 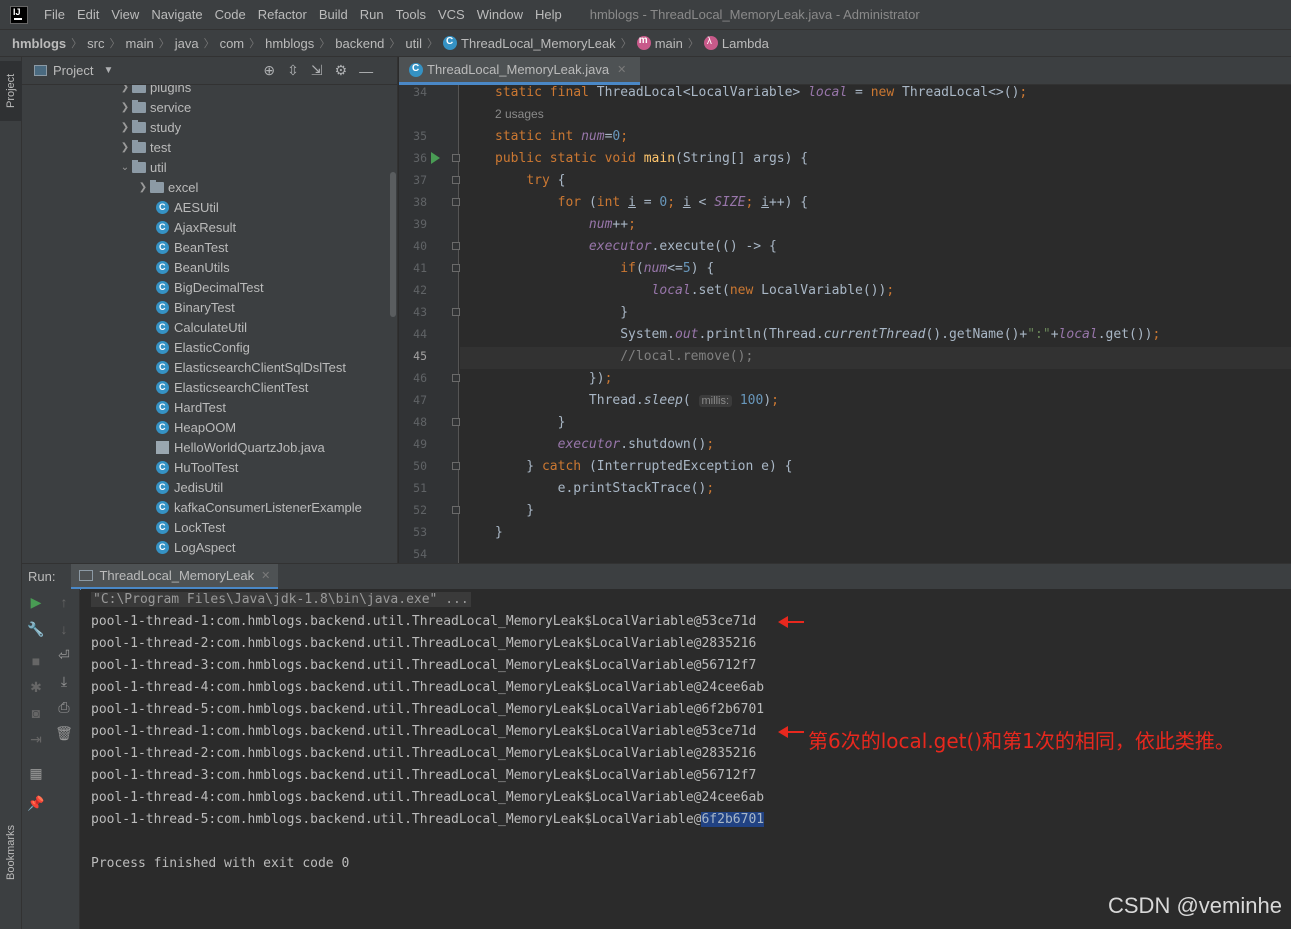 What do you see at coordinates (333, 14) in the screenshot?
I see `menu-build: Build` at bounding box center [333, 14].